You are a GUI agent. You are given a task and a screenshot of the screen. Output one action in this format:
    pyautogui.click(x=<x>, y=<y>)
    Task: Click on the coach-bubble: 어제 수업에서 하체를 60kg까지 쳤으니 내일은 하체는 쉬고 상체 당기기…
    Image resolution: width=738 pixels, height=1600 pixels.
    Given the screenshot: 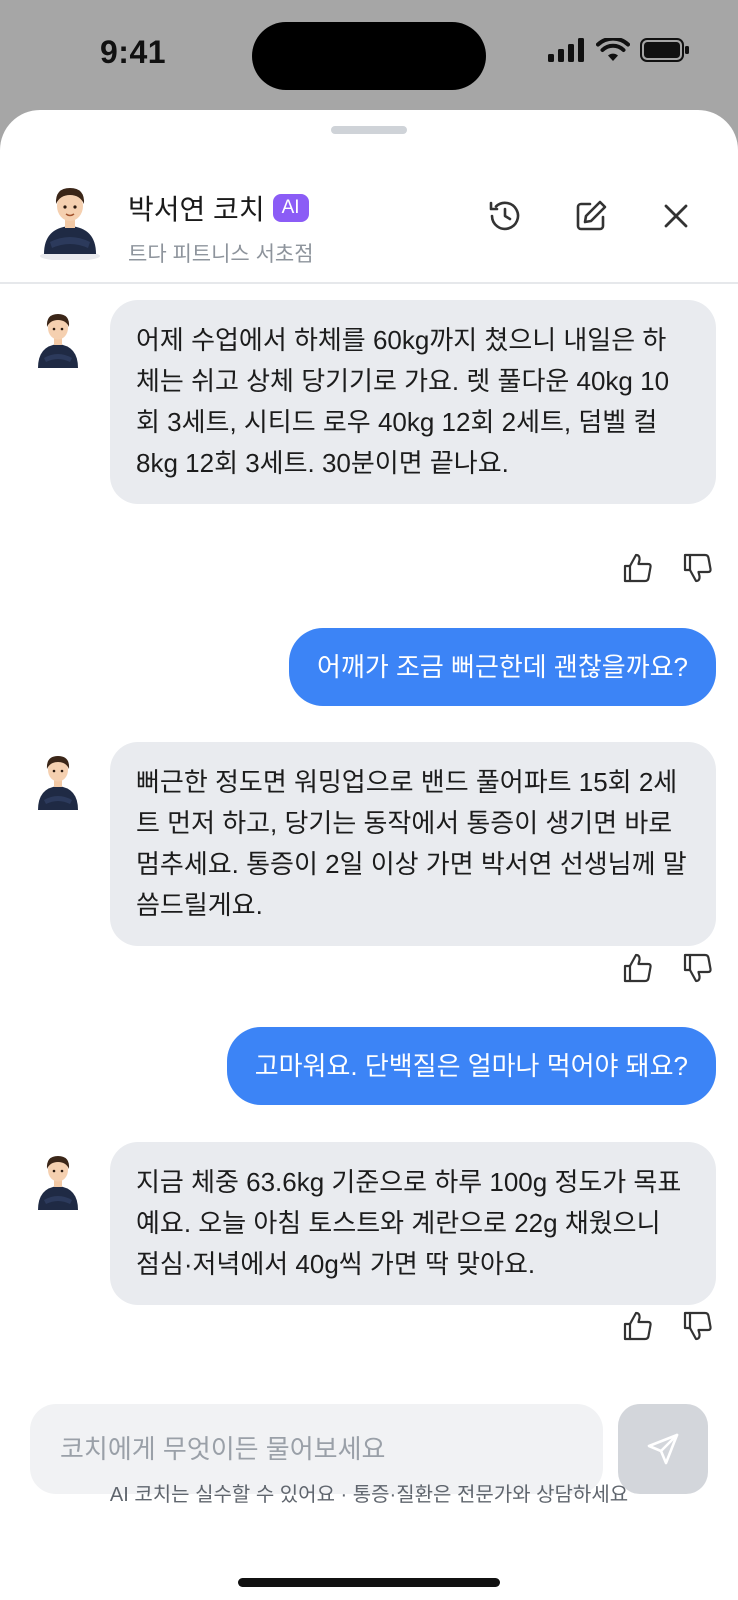 What is the action you would take?
    pyautogui.click(x=413, y=402)
    